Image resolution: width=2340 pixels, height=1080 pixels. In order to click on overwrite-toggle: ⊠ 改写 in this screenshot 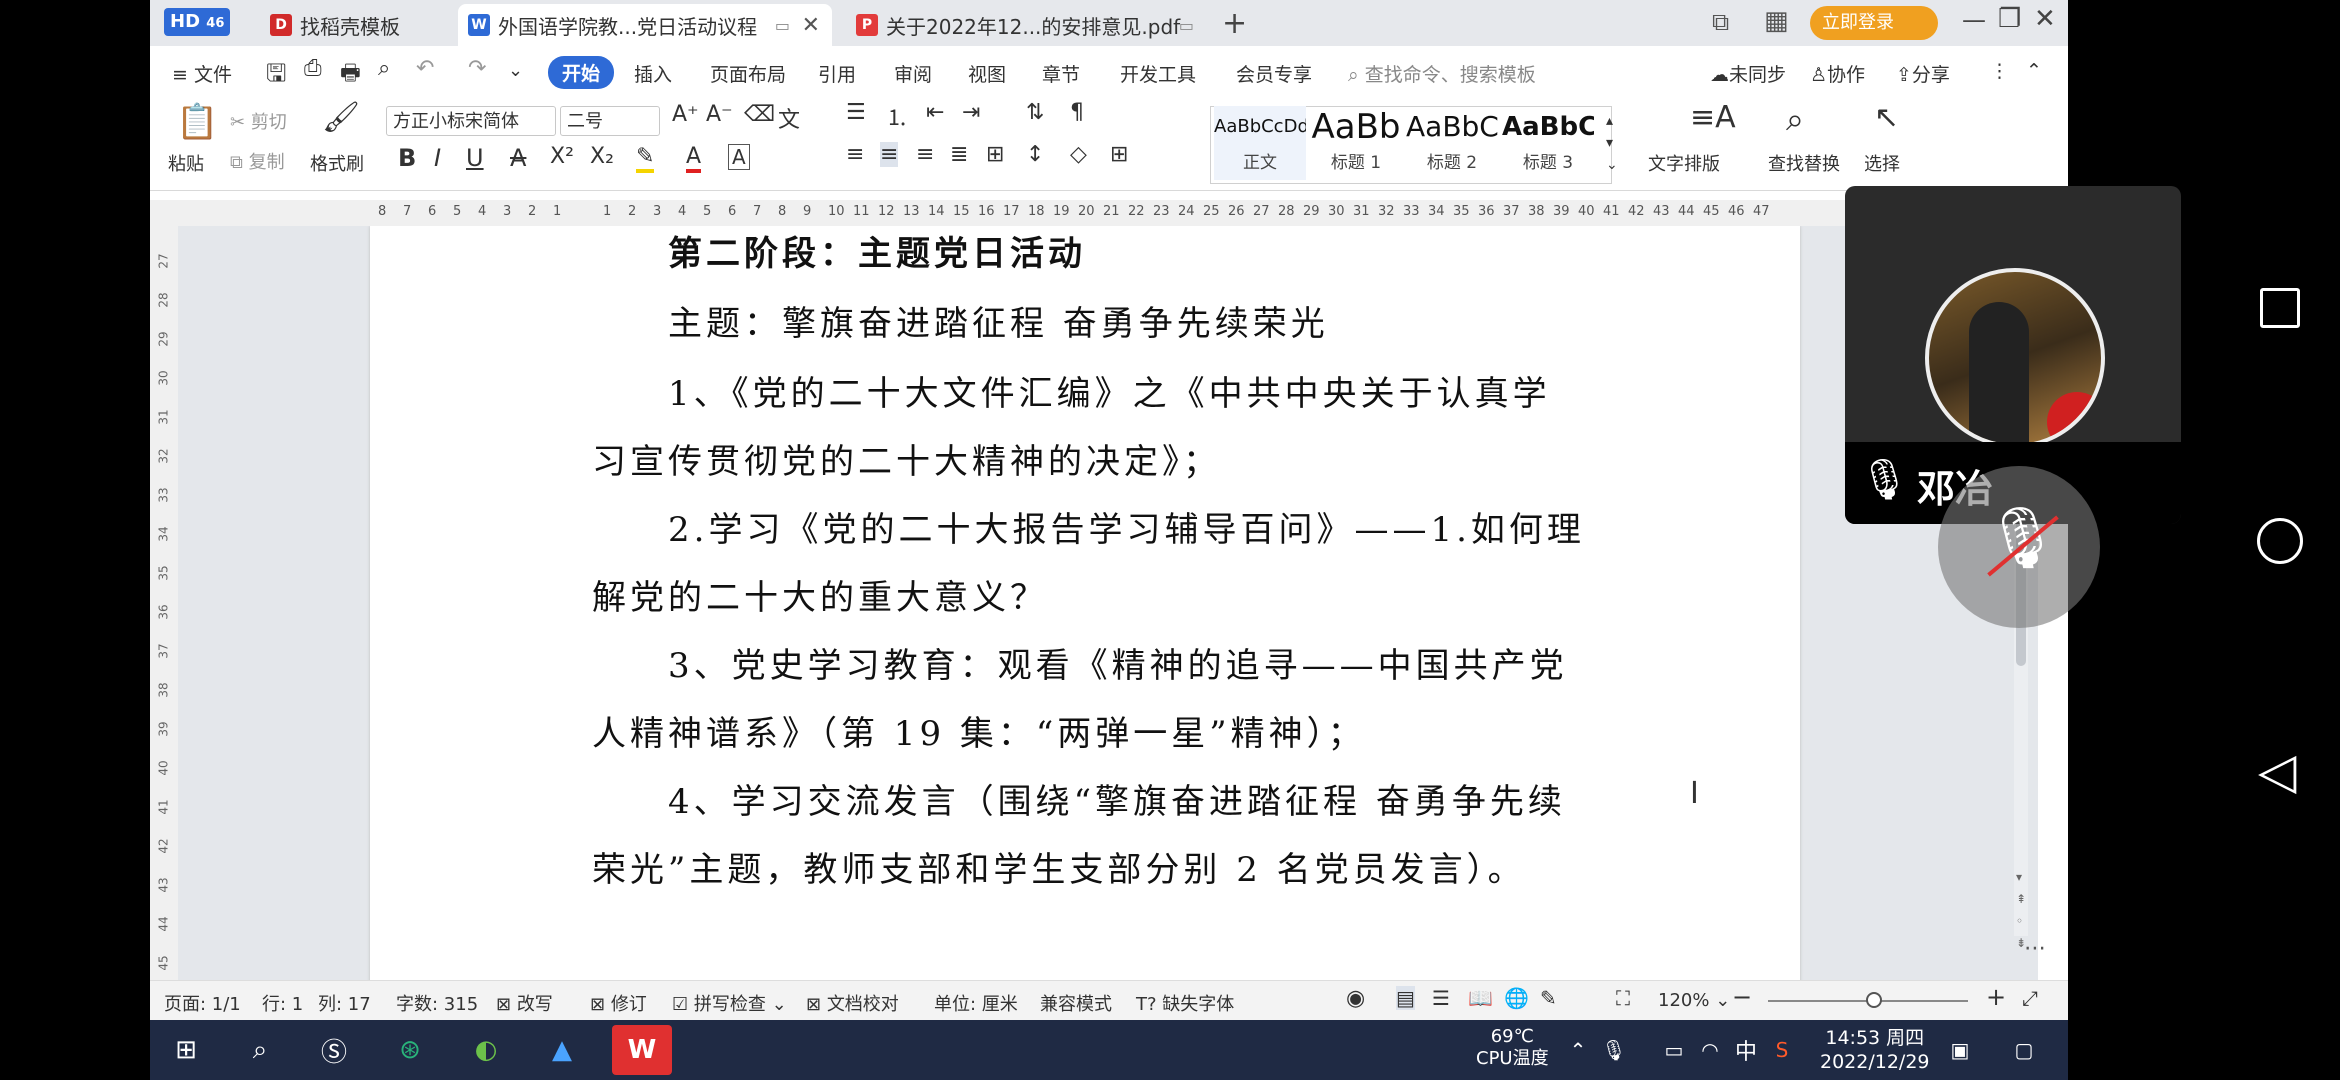, I will do `click(524, 1003)`.